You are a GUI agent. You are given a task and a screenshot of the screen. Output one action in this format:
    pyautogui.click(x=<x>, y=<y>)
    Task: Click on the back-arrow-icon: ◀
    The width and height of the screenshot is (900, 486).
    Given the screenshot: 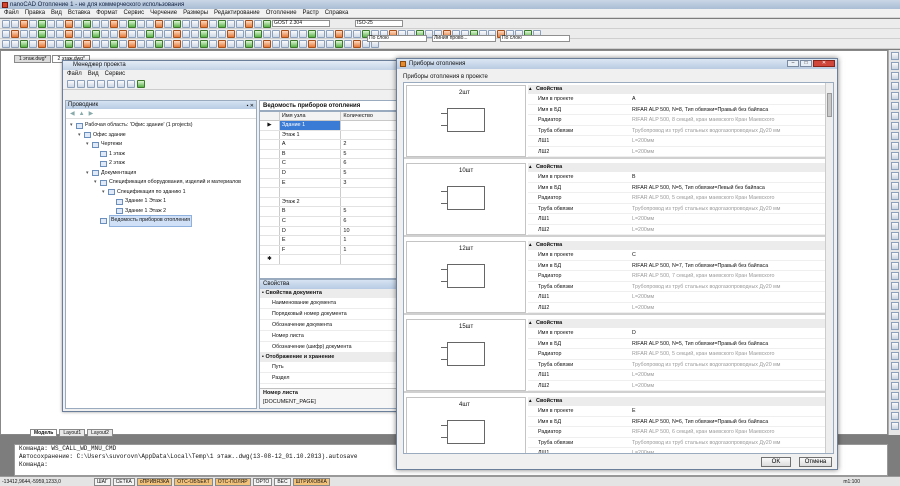 What is the action you would take?
    pyautogui.click(x=72, y=113)
    